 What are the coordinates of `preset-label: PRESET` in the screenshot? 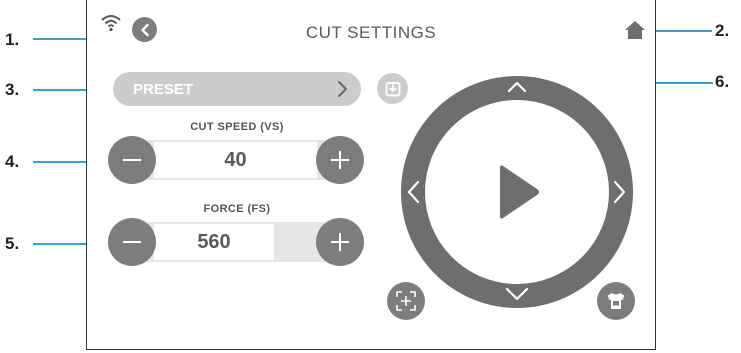 It's located at (163, 89).